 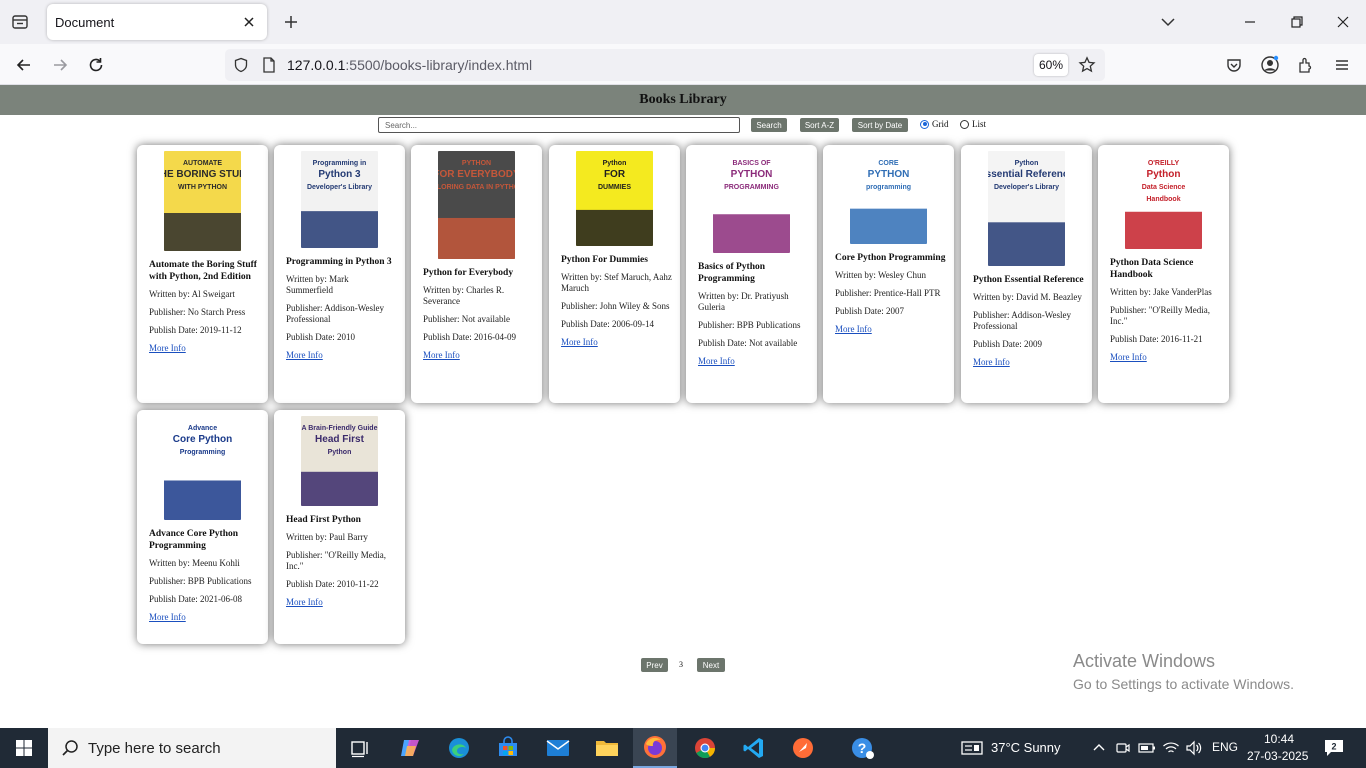 I want to click on copilot-icon, so click(x=410, y=748).